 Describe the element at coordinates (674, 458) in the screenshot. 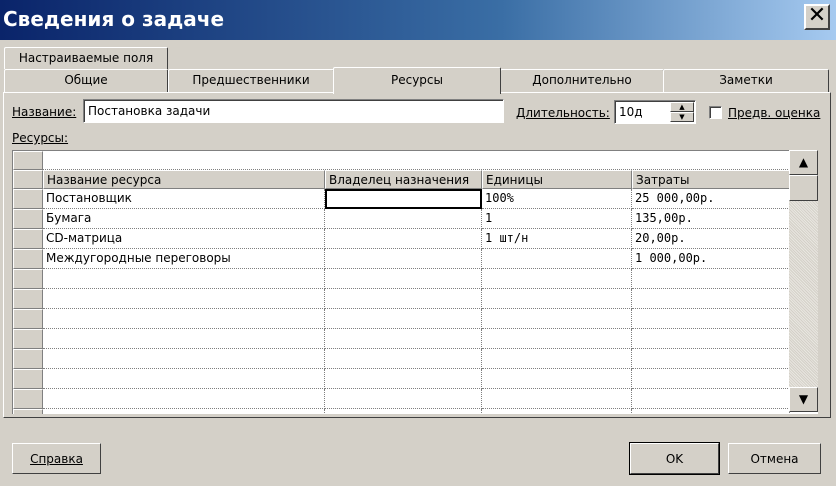

I see `ok-button: OK` at that location.